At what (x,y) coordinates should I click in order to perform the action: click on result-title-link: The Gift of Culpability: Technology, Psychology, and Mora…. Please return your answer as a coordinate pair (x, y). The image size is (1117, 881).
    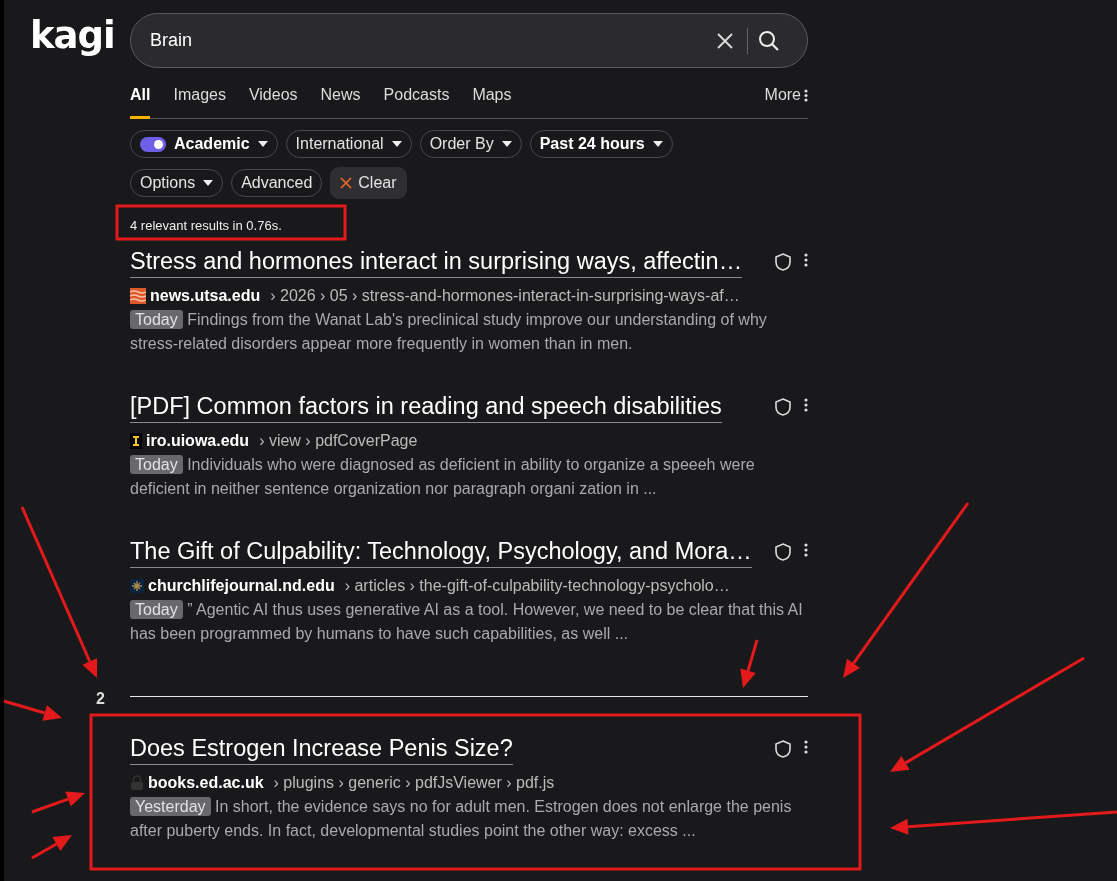
    Looking at the image, I should click on (441, 552).